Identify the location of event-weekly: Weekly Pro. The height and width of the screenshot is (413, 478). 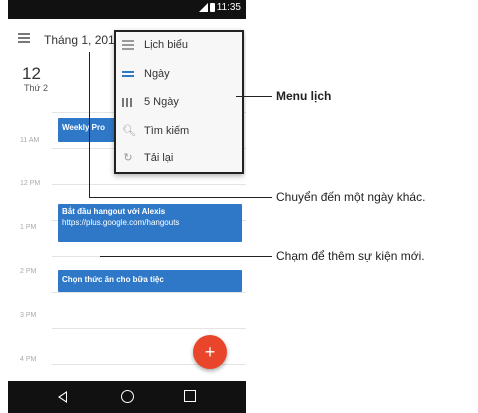
(88, 130).